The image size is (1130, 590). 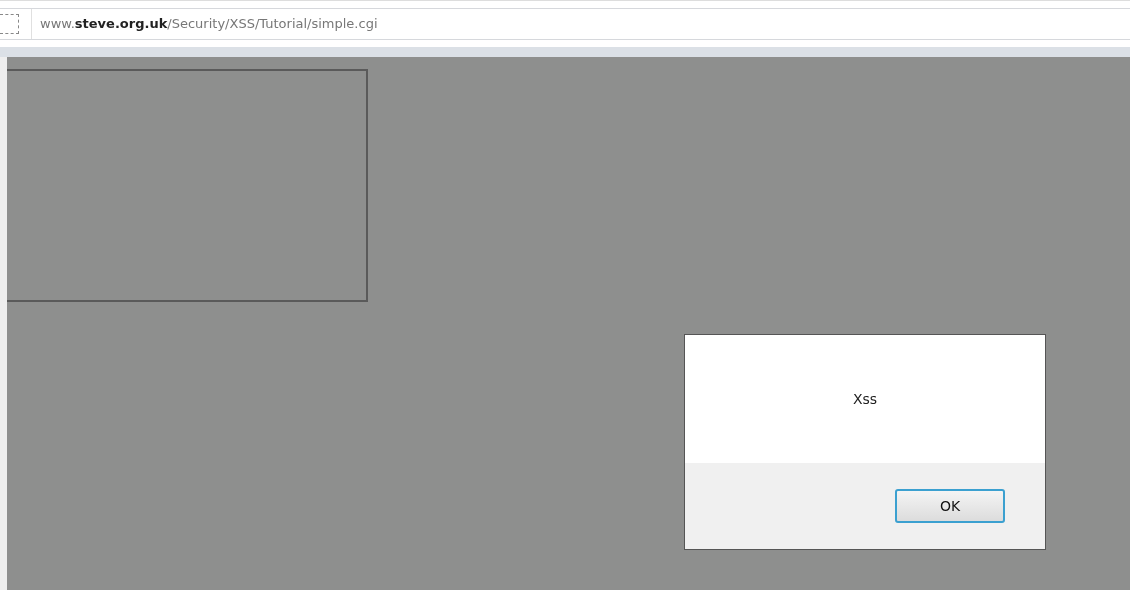 What do you see at coordinates (204, 24) in the screenshot?
I see `url-text: www.steve.org.uk/Security/XSS/Tutorial/simple.cgi` at bounding box center [204, 24].